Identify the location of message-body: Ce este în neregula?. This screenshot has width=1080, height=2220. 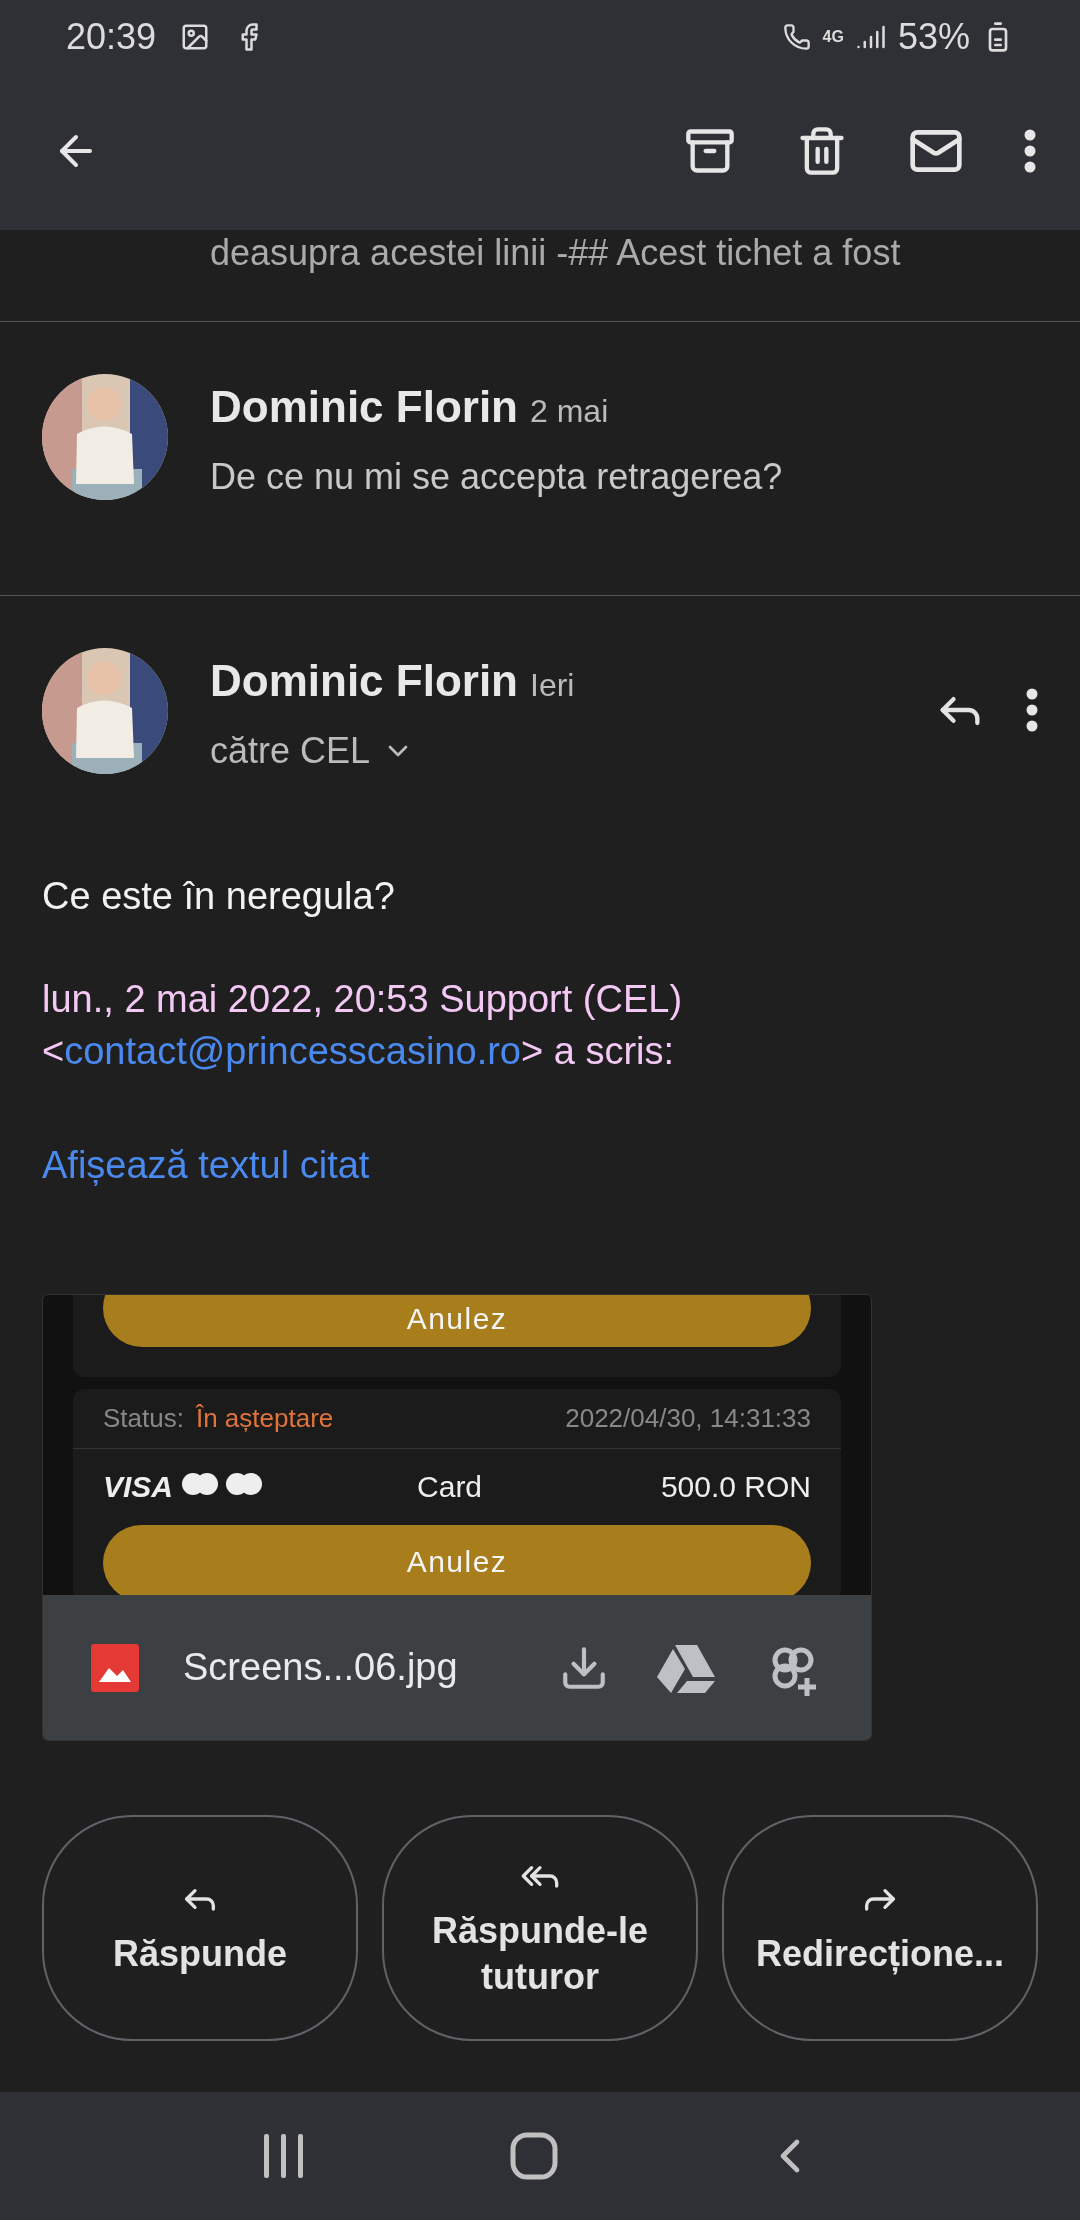
(219, 896).